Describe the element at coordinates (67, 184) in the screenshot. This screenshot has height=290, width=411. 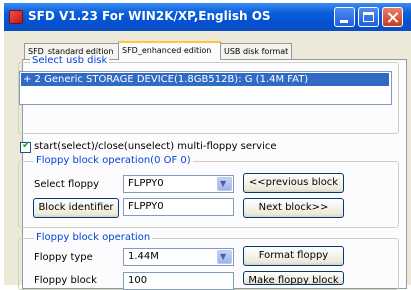
I see `select-floppy-label: Select floppy` at that location.